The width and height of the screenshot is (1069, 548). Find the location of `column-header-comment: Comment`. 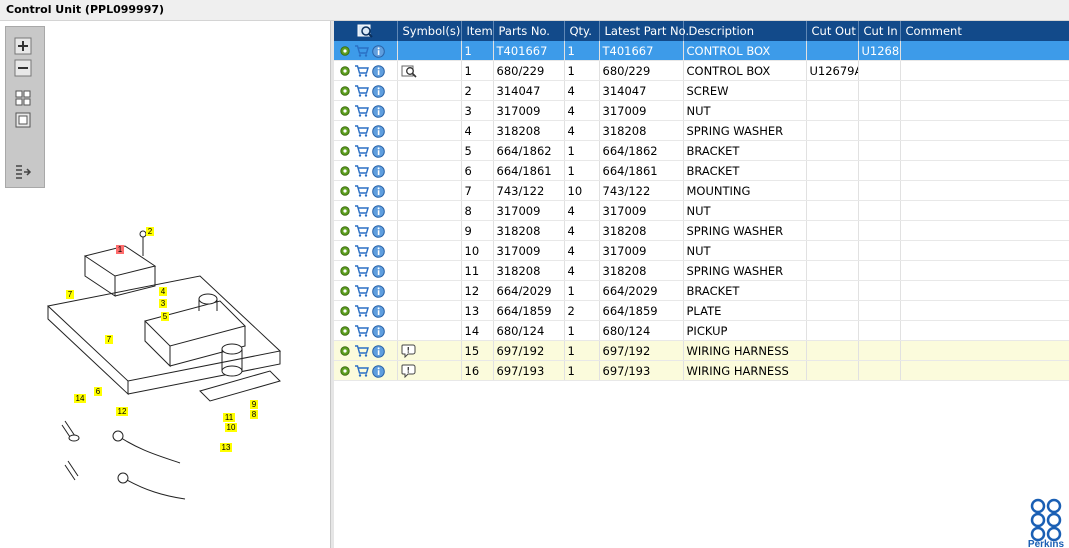

column-header-comment: Comment is located at coordinates (984, 31).